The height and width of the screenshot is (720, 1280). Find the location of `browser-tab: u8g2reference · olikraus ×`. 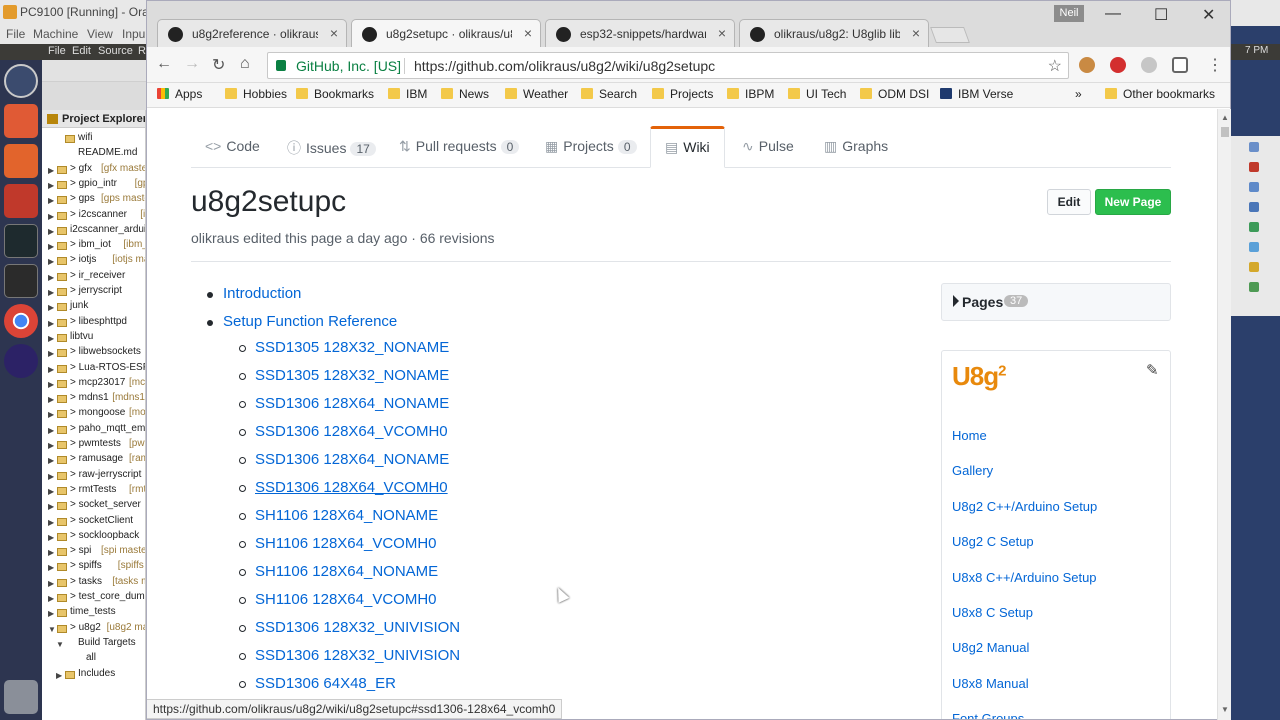

browser-tab: u8g2reference · olikraus × is located at coordinates (252, 33).